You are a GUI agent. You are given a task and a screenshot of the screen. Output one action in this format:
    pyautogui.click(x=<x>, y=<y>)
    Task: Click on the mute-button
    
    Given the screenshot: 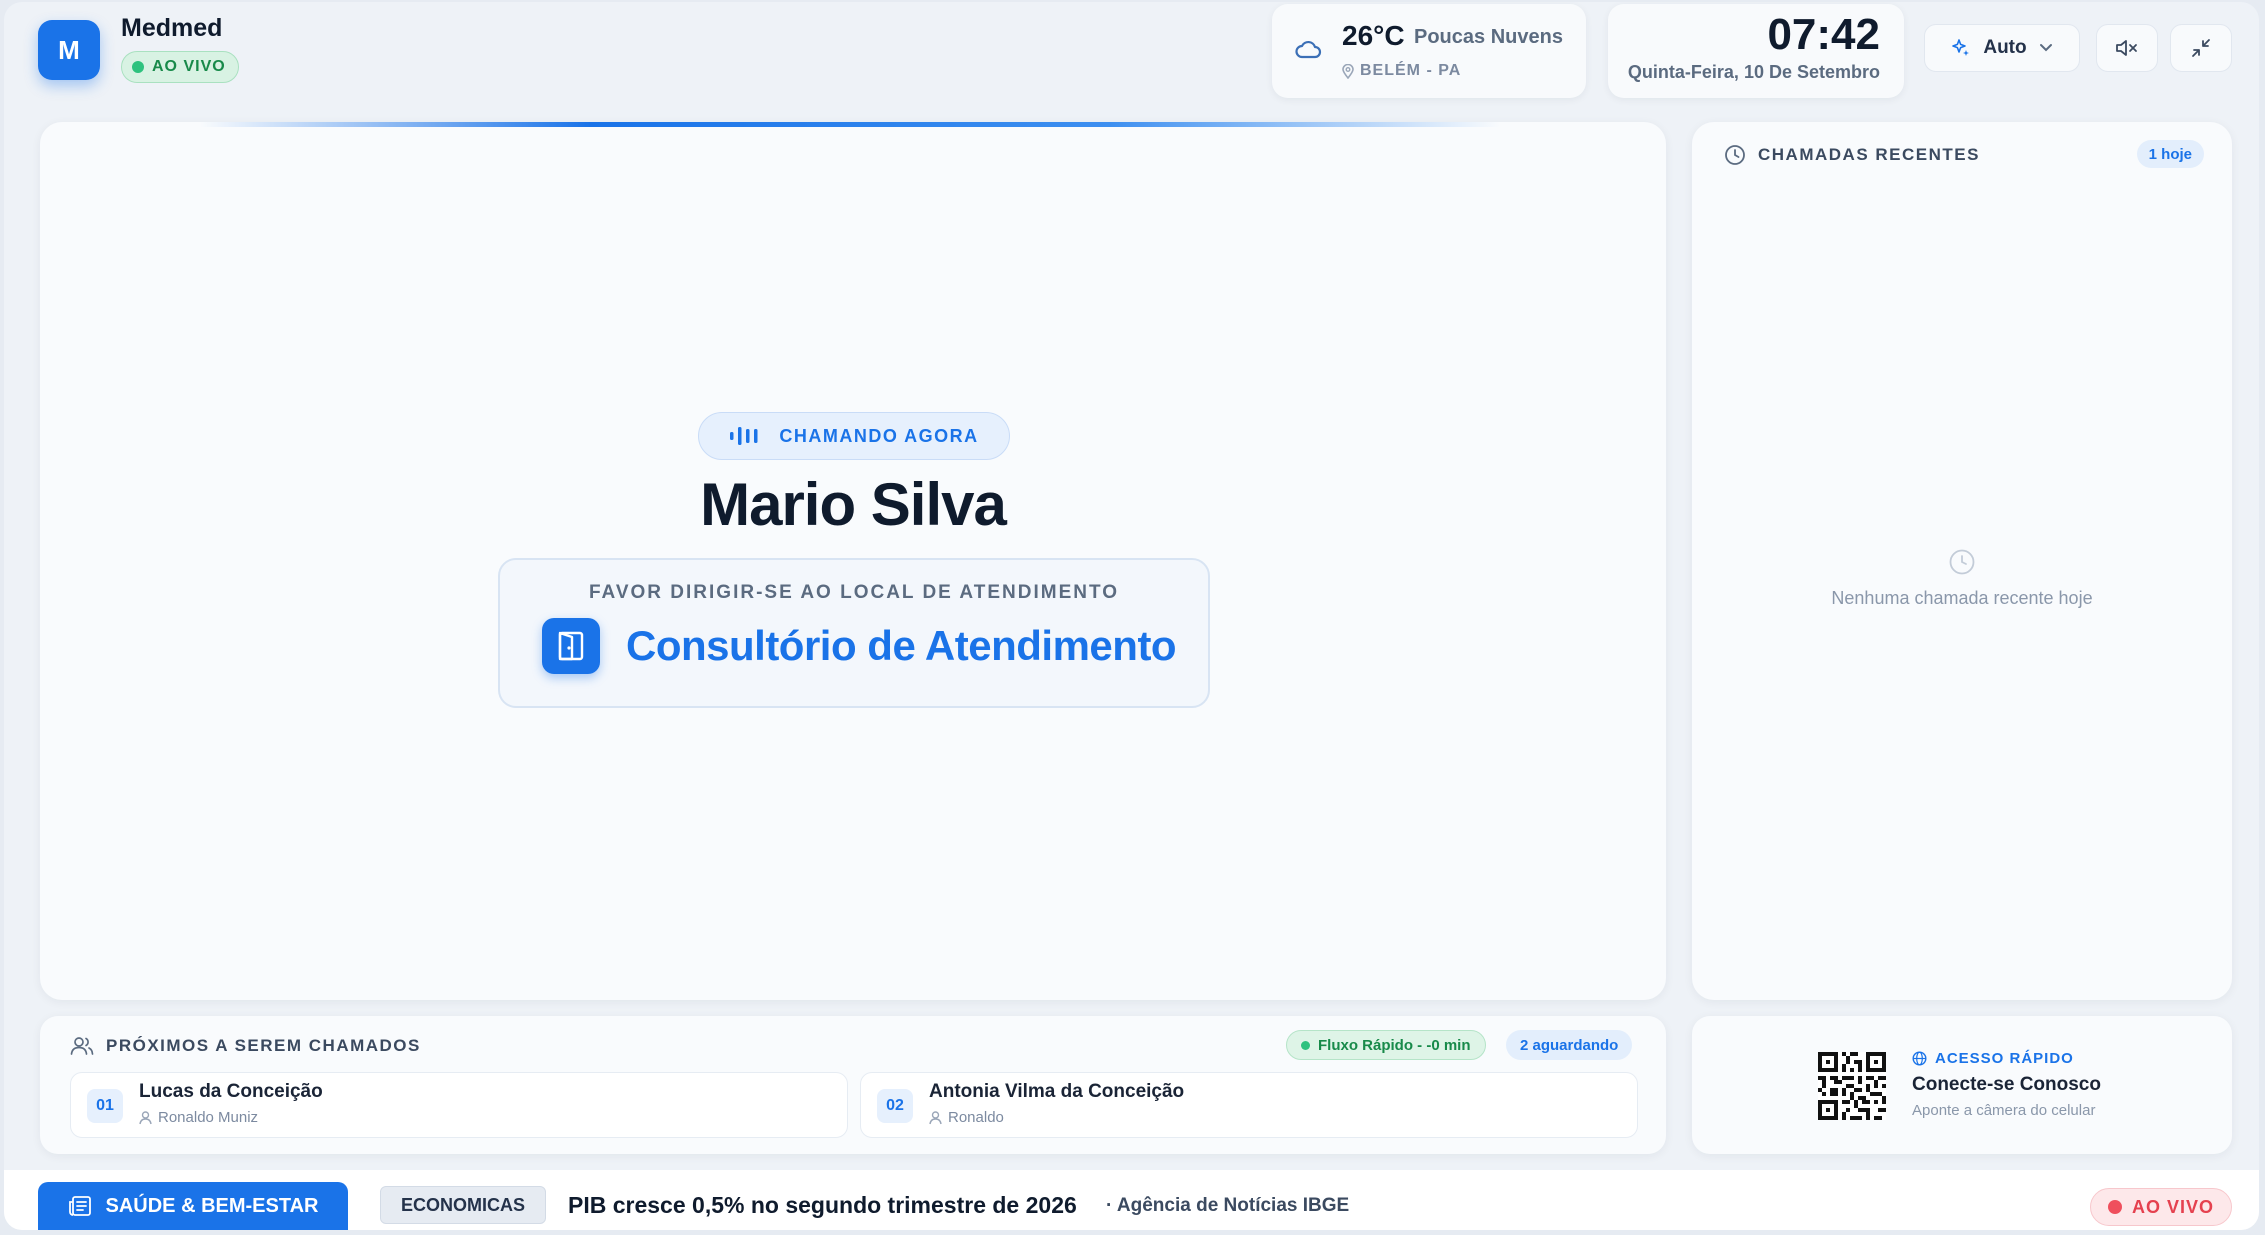 What is the action you would take?
    pyautogui.click(x=2127, y=48)
    